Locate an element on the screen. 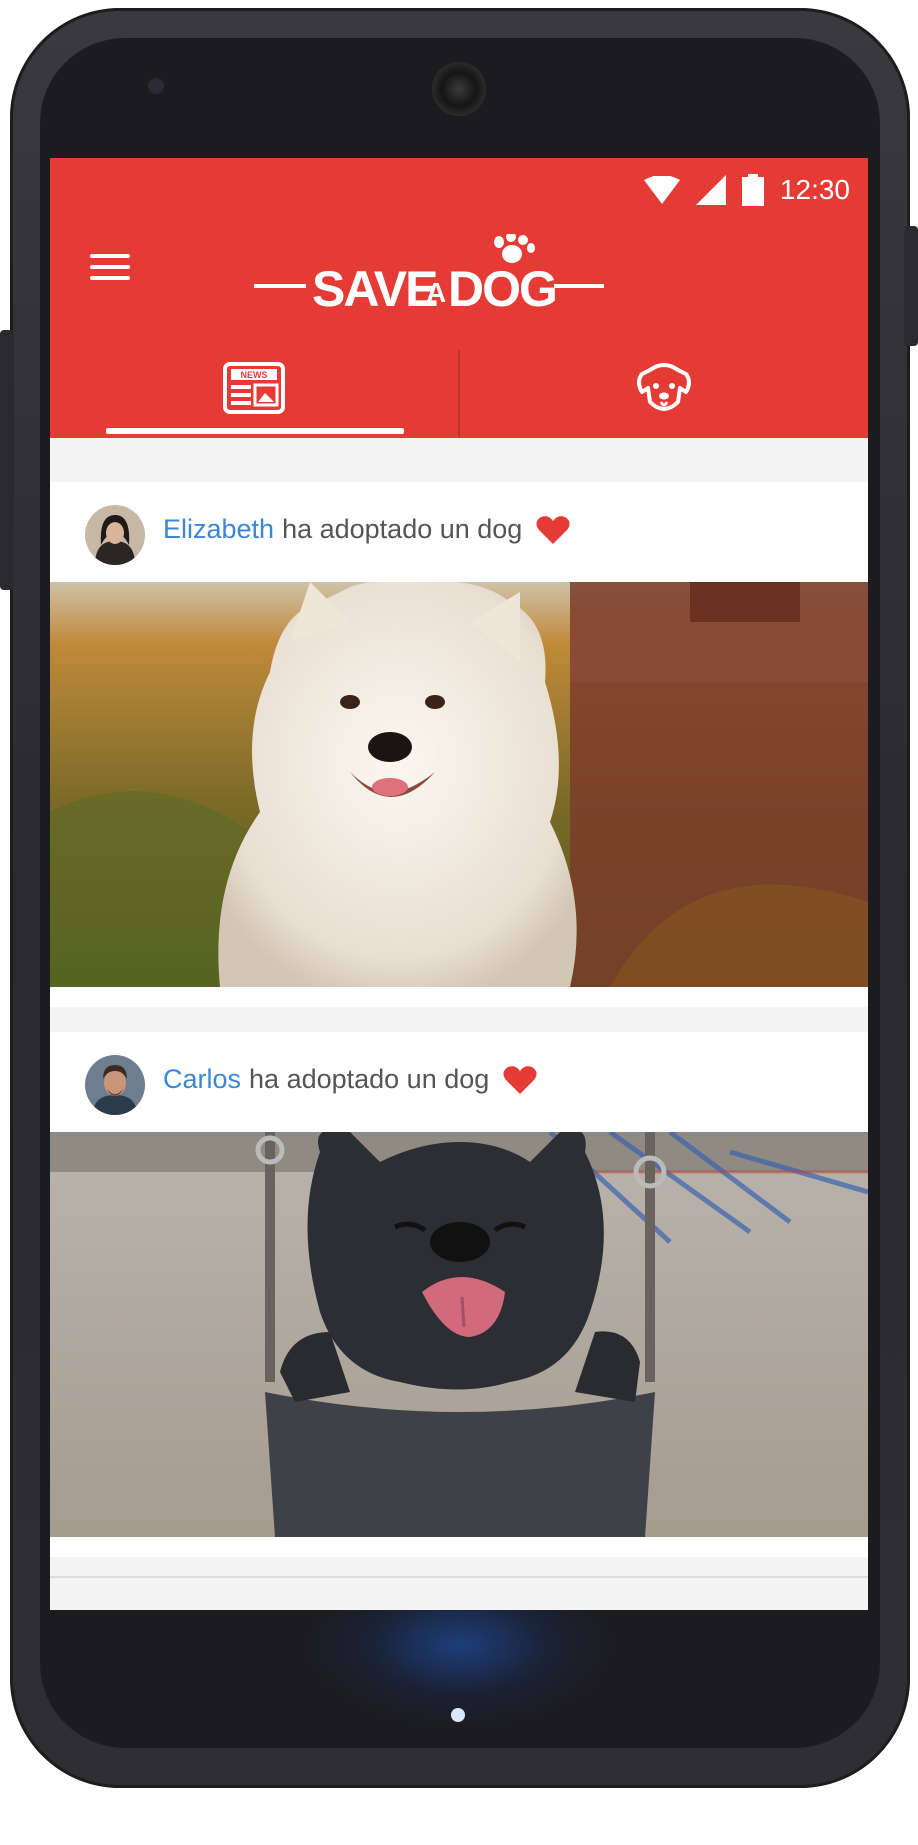  wifi-icon is located at coordinates (661, 190).